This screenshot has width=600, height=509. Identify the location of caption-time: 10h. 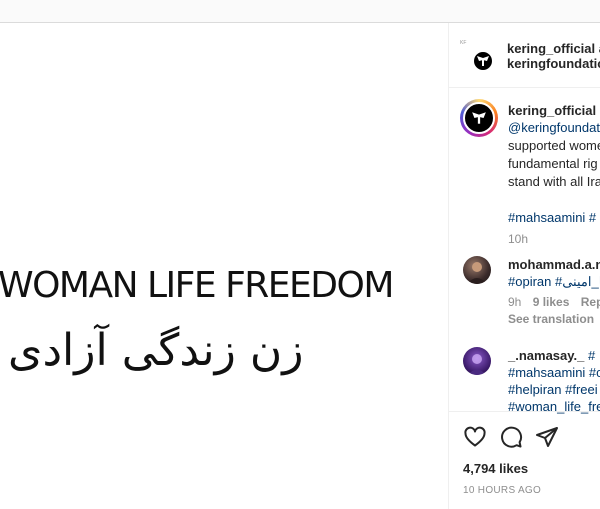
(554, 239).